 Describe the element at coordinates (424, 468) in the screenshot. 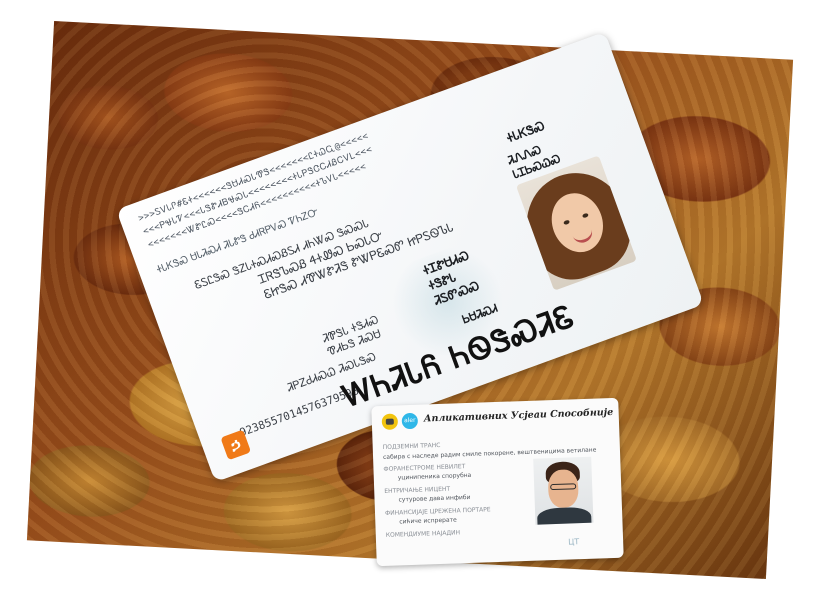

I see `field-label: ФОРАНЕСТРОМЕ НЕВИЛЕТ` at that location.